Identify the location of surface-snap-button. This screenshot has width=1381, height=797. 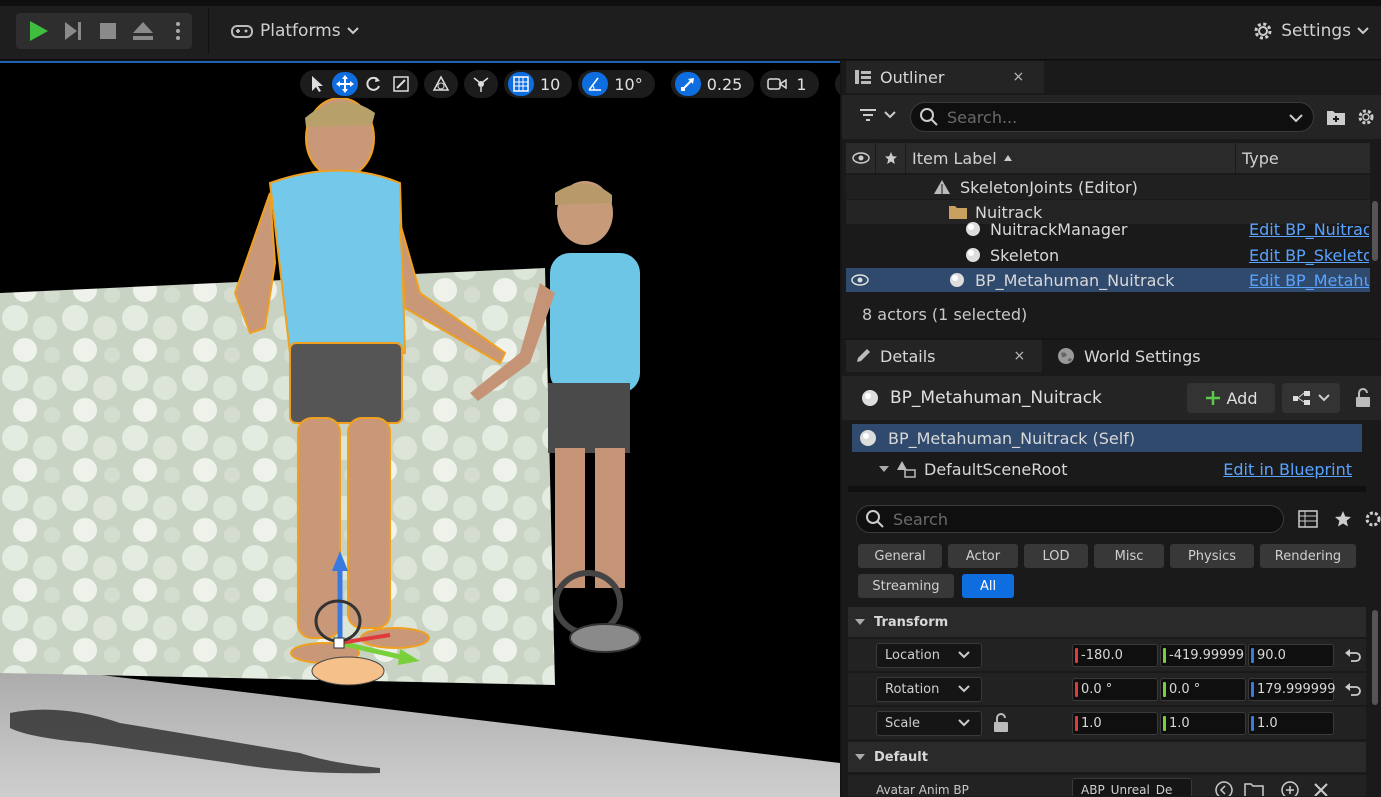
(481, 84).